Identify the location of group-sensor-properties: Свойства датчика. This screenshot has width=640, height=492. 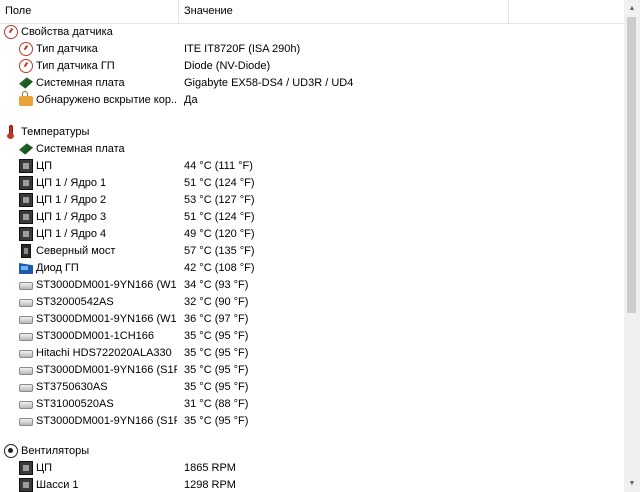
(312, 32).